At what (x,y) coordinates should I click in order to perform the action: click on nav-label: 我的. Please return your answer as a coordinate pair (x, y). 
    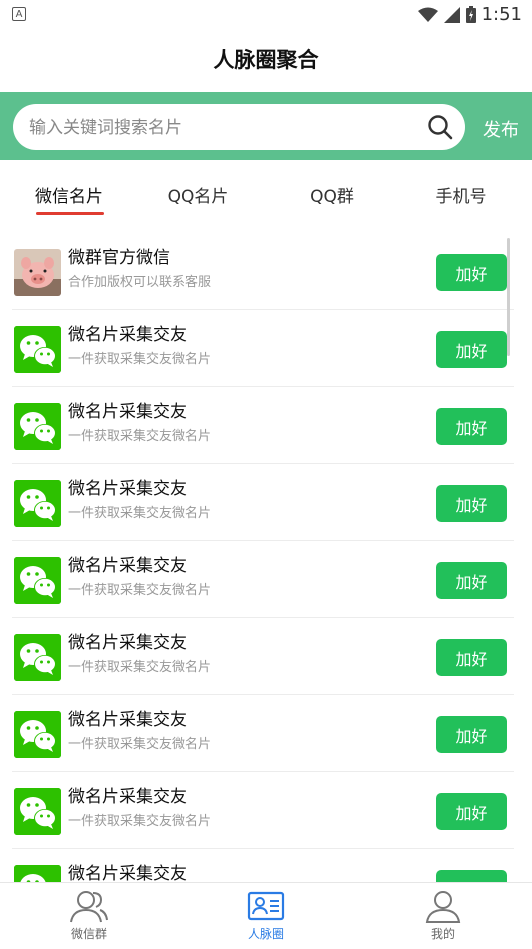
    Looking at the image, I should click on (442, 934).